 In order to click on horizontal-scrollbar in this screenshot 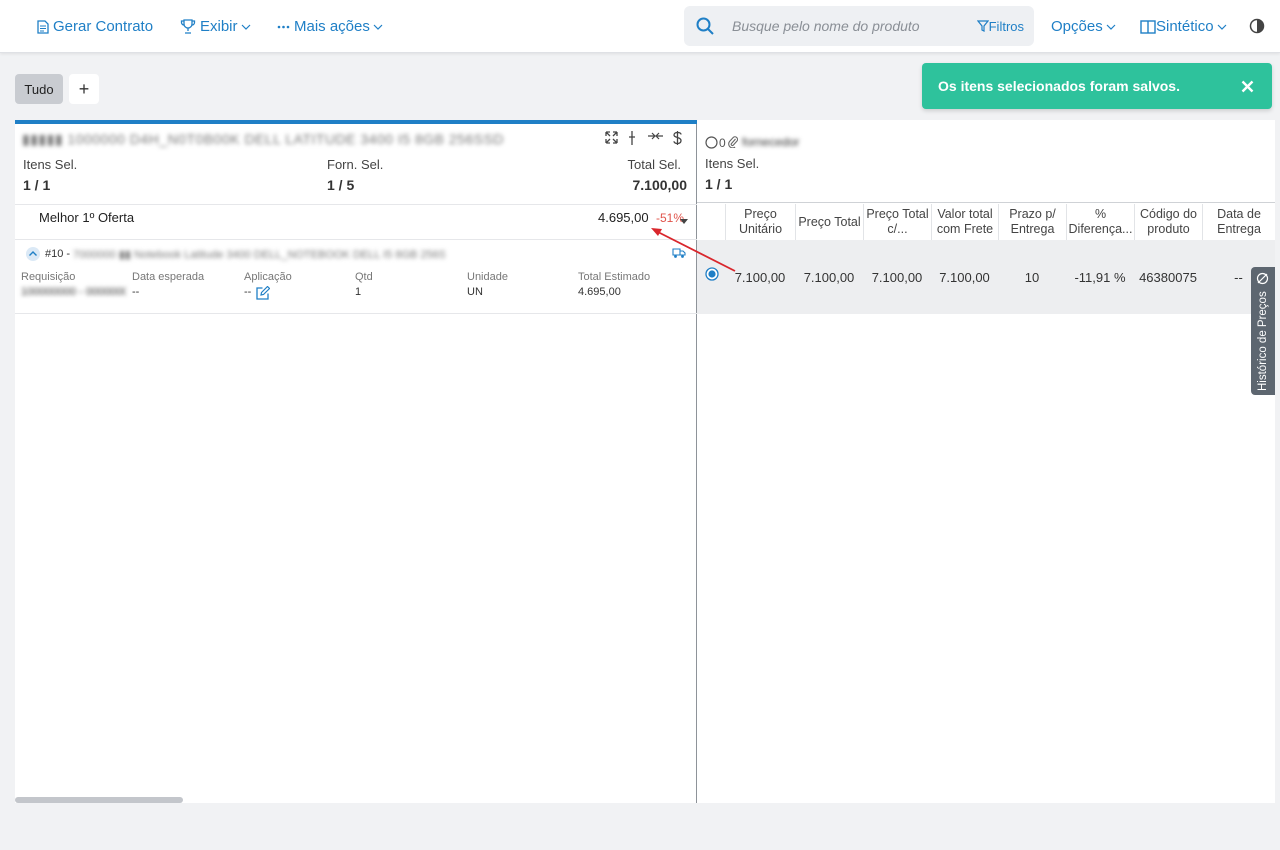, I will do `click(99, 800)`.